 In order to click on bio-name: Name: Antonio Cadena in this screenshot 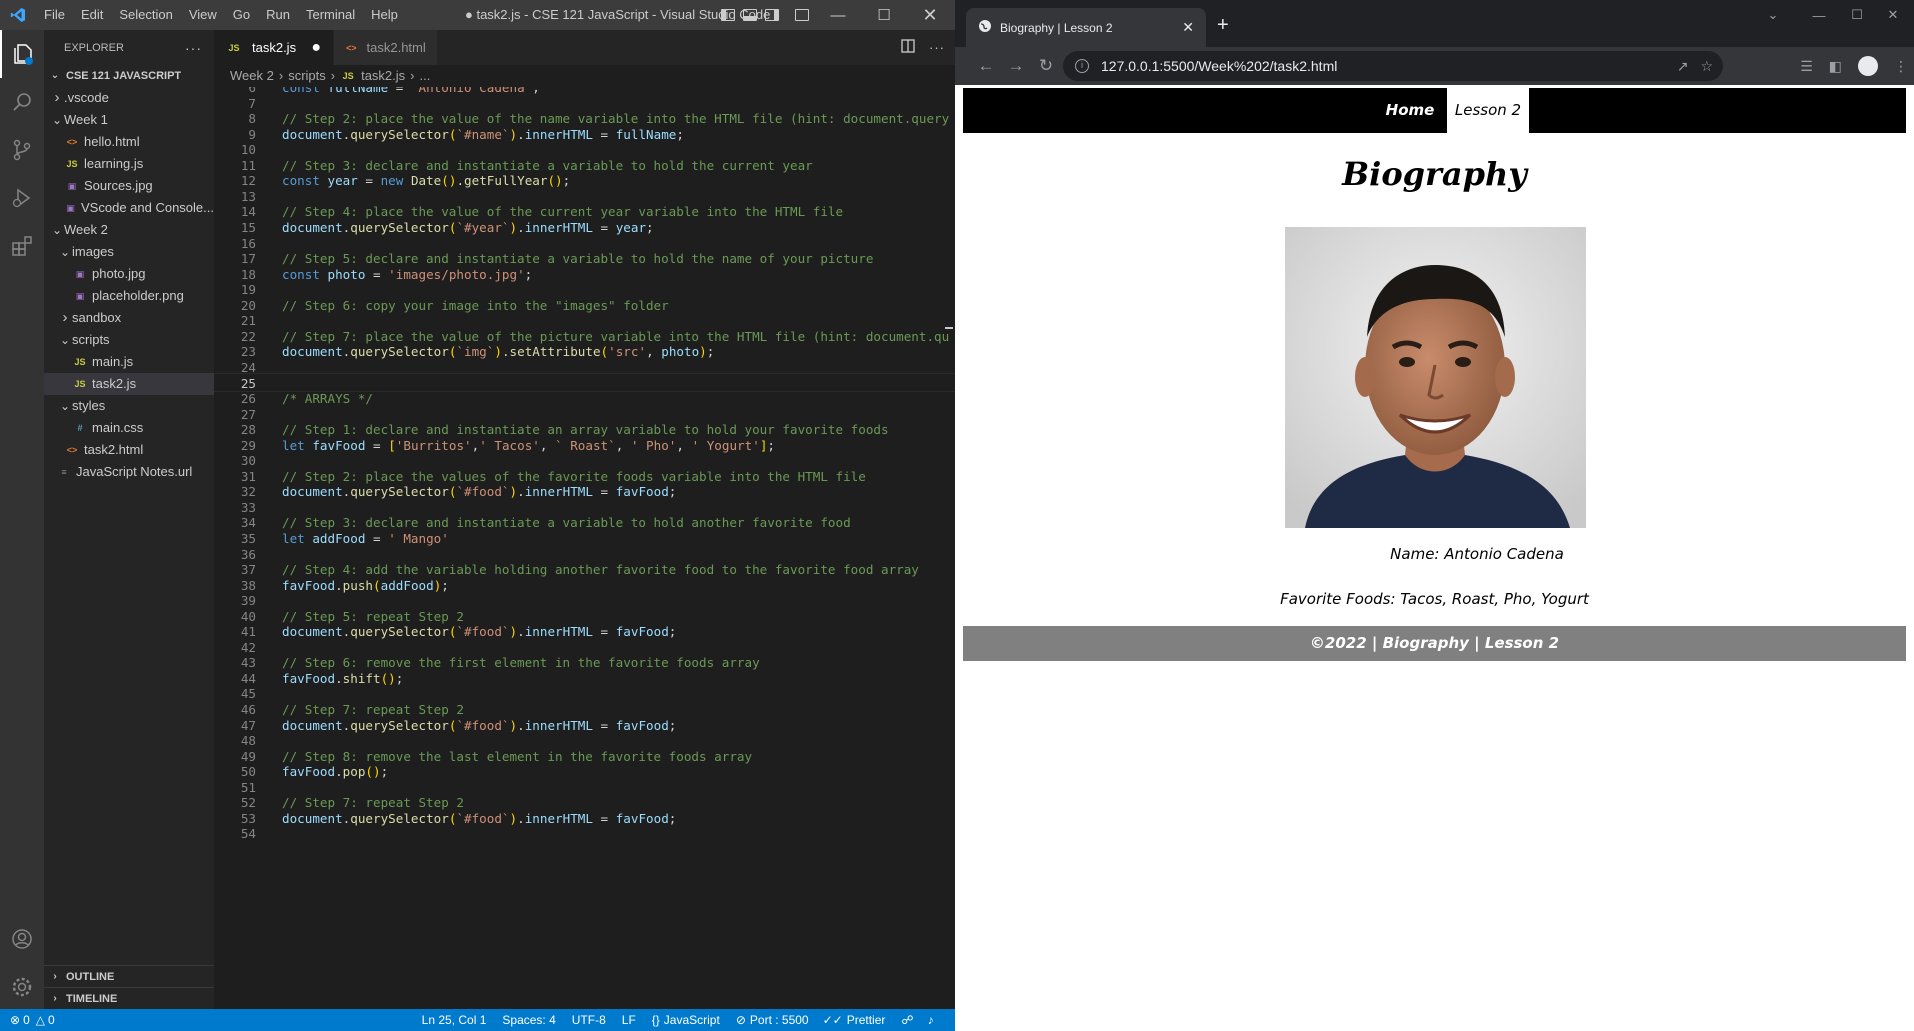, I will do `click(1477, 554)`.